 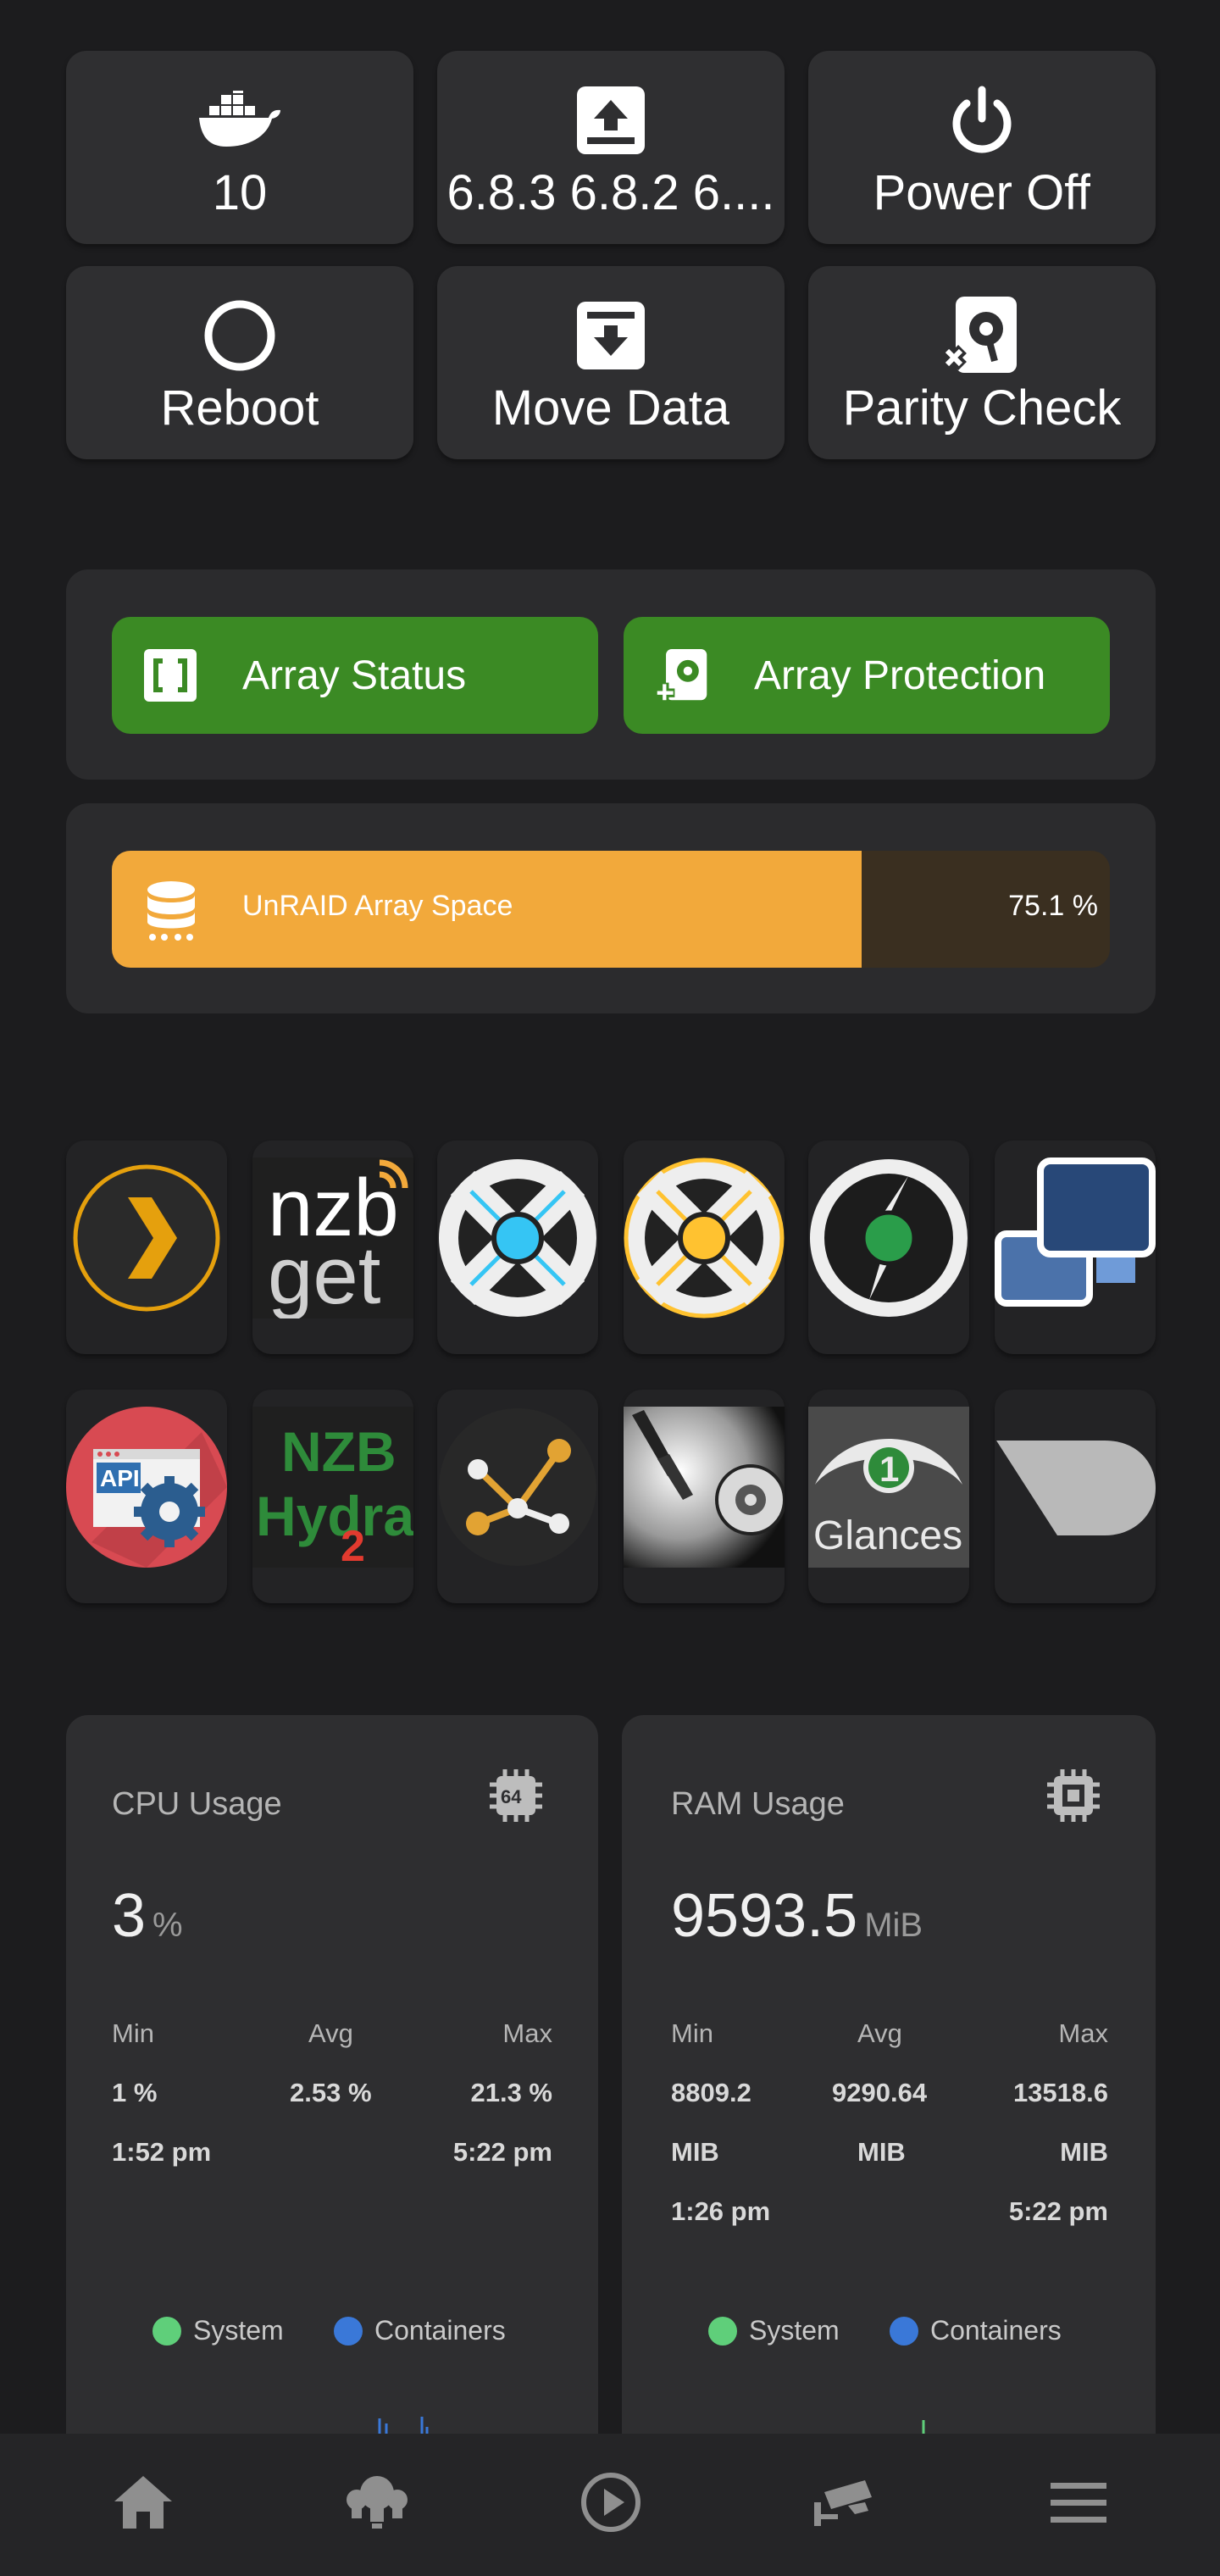 I want to click on ram-avg-unit: MIB, so click(x=881, y=2152).